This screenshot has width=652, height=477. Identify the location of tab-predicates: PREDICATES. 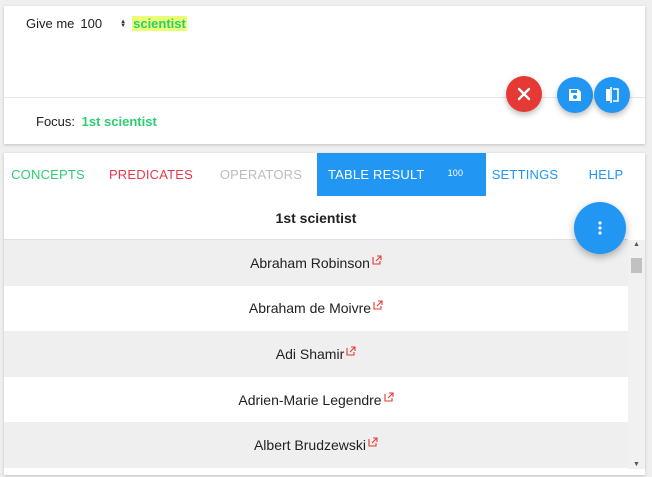
(151, 174).